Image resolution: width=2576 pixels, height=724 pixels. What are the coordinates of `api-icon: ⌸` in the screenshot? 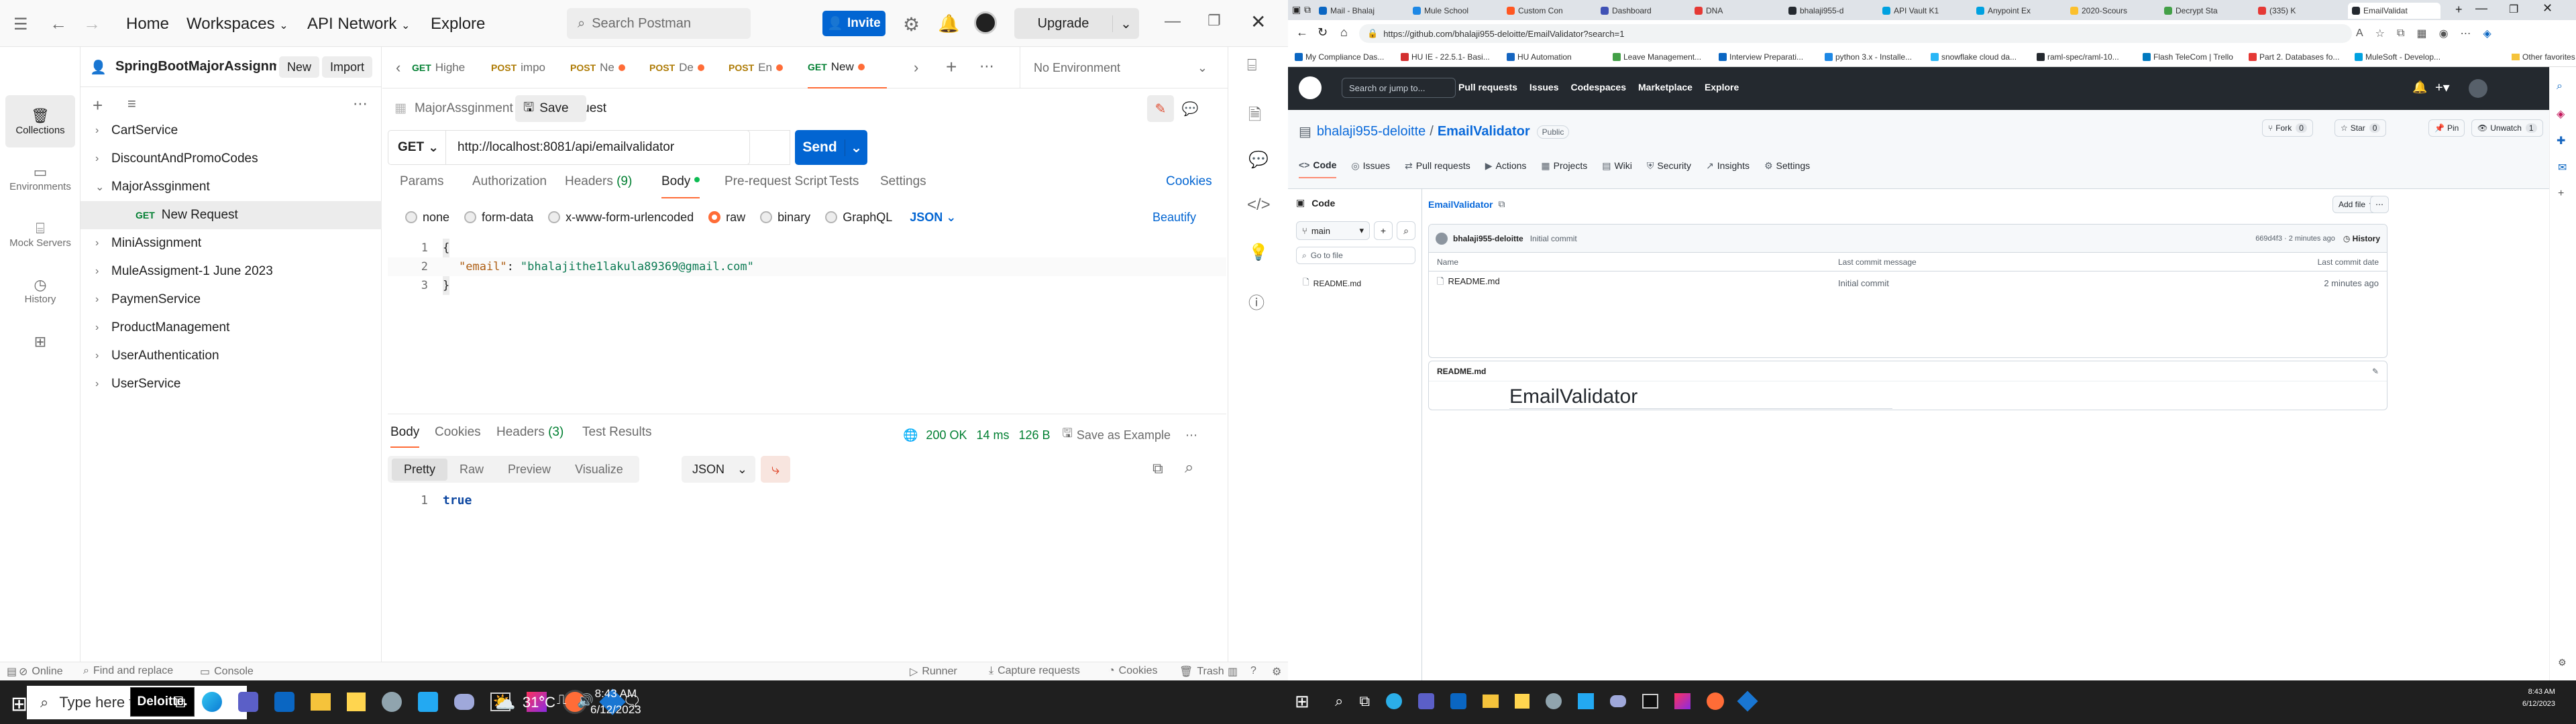 It's located at (1251, 65).